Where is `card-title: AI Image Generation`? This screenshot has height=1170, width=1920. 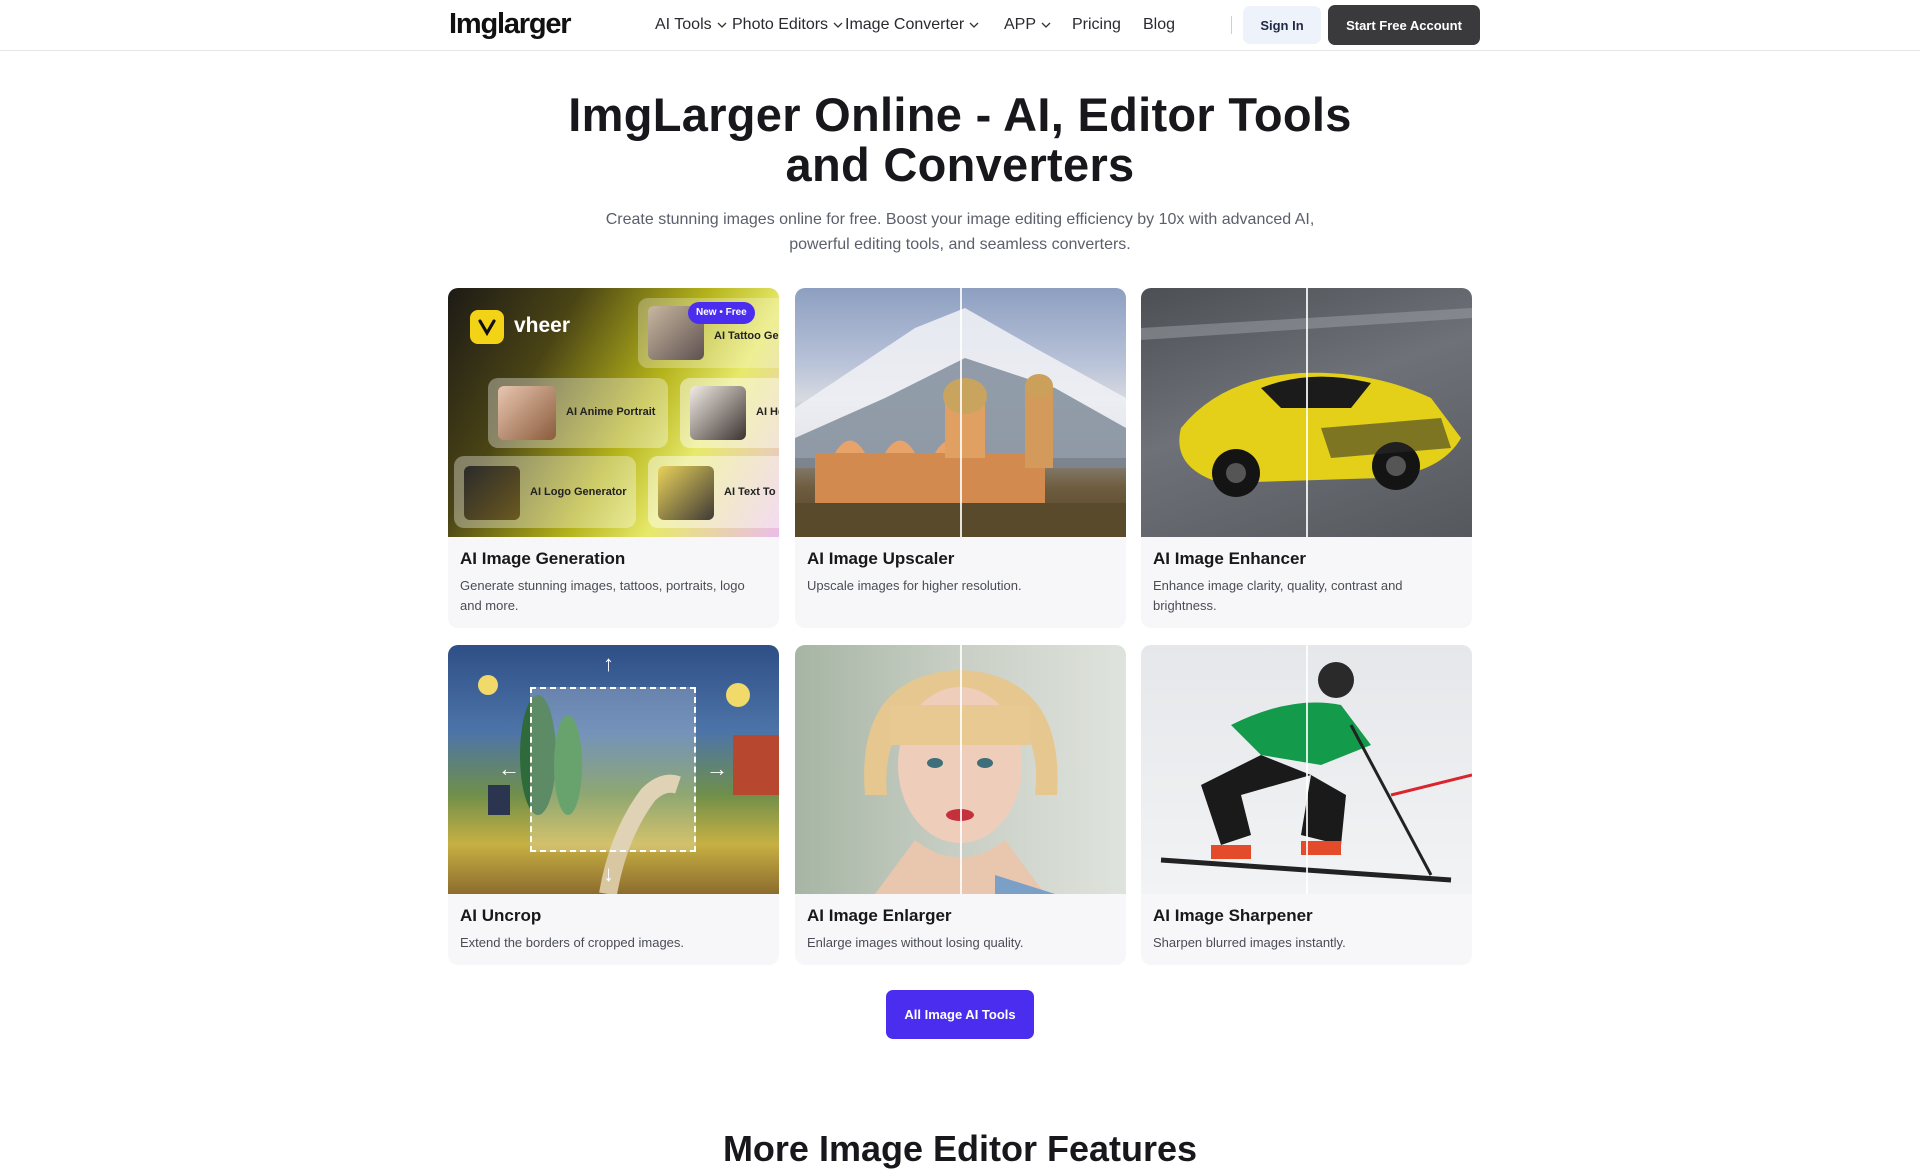 card-title: AI Image Generation is located at coordinates (543, 558).